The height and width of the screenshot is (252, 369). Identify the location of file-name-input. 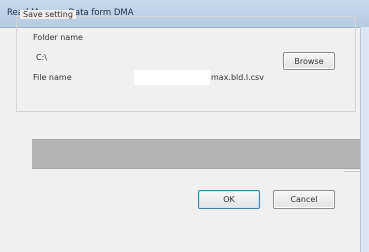
(172, 77).